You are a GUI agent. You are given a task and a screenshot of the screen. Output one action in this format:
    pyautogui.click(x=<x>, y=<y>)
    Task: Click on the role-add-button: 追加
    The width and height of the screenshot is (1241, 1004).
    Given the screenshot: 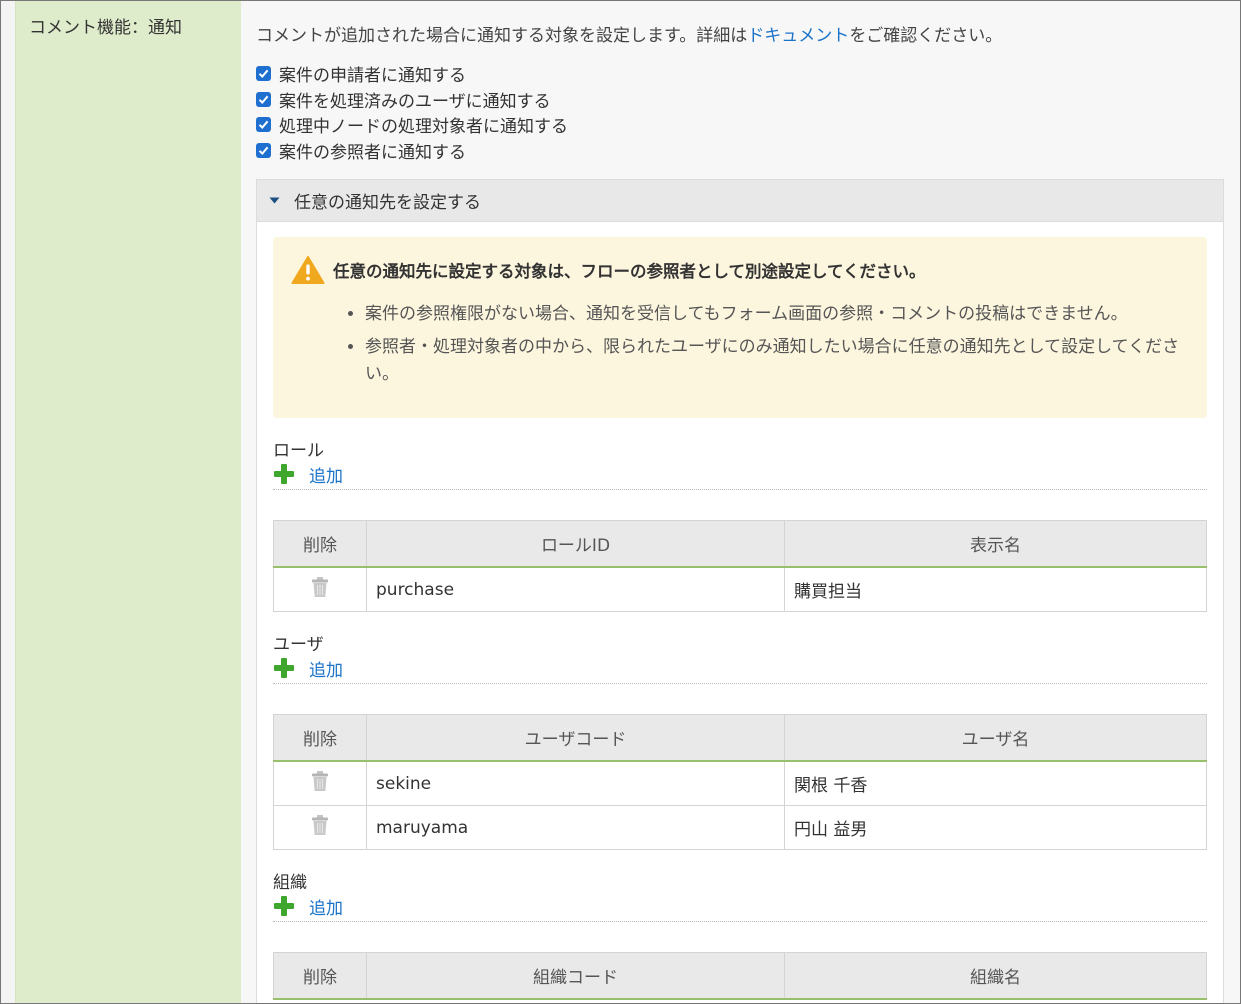 What is the action you would take?
    pyautogui.click(x=326, y=474)
    